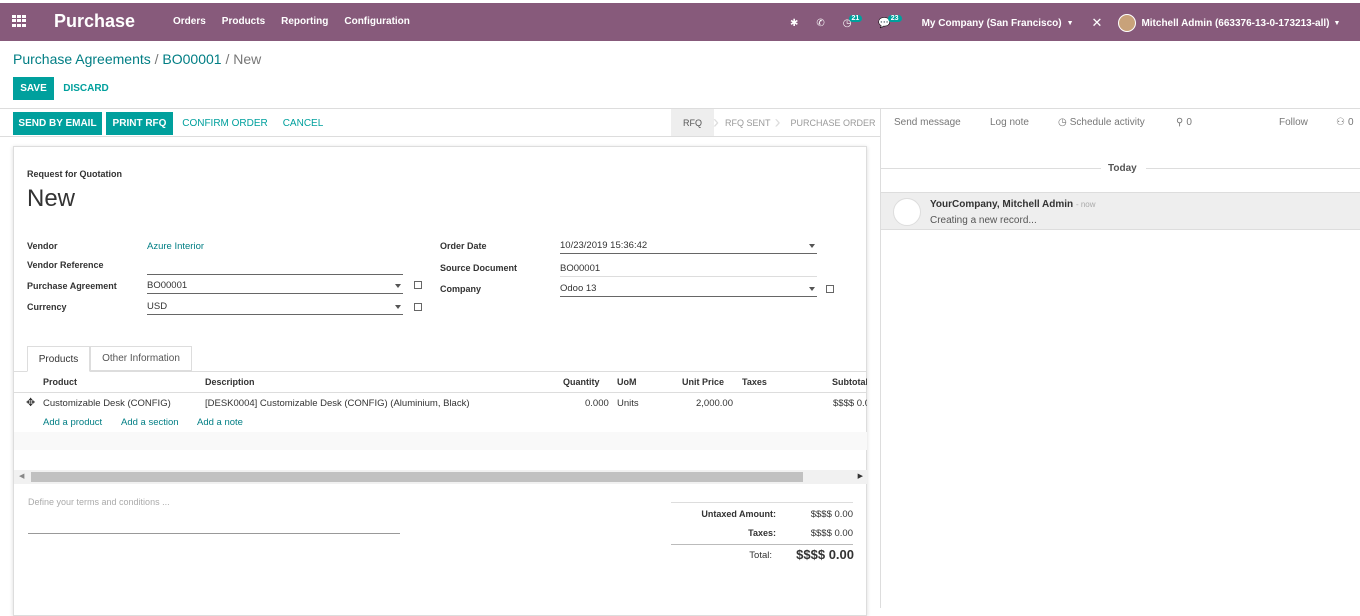  What do you see at coordinates (51, 198) in the screenshot?
I see `record-title: New` at bounding box center [51, 198].